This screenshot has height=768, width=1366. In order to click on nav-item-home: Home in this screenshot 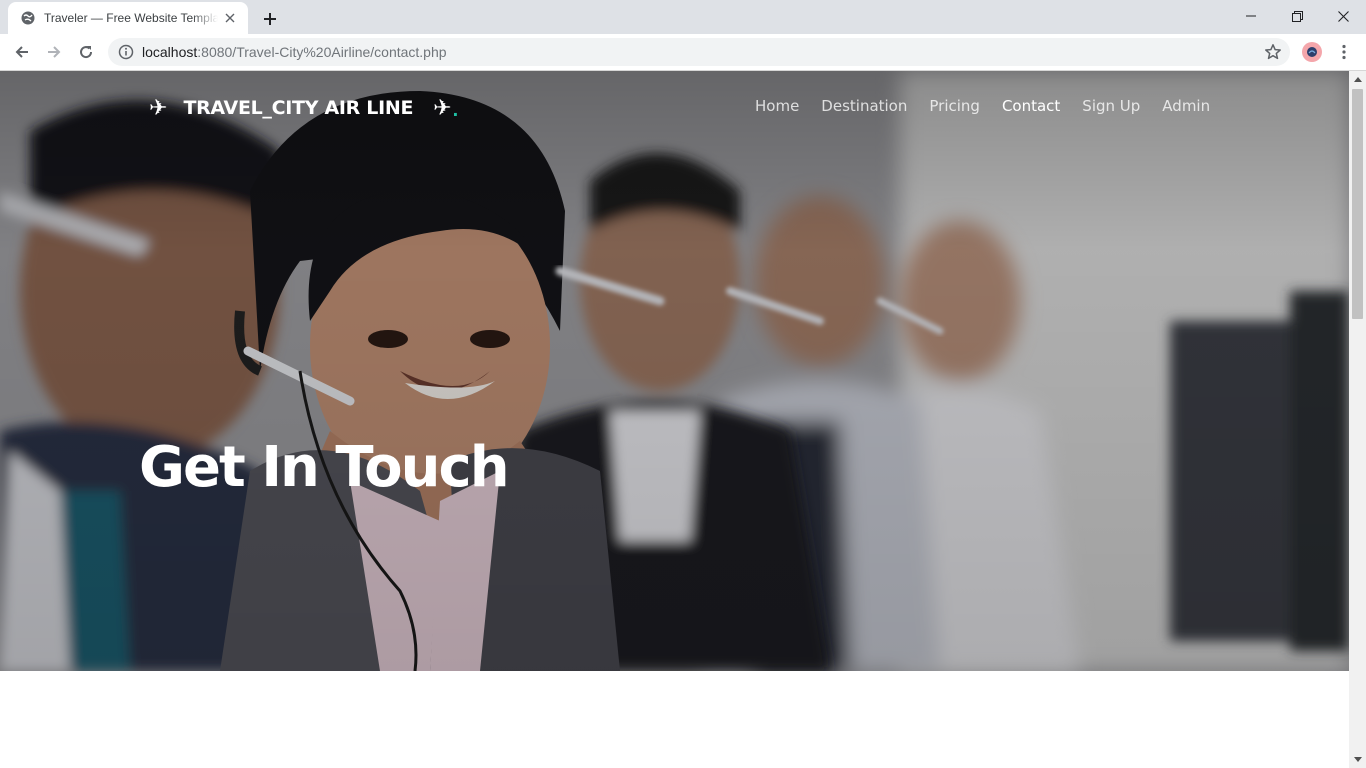, I will do `click(777, 106)`.